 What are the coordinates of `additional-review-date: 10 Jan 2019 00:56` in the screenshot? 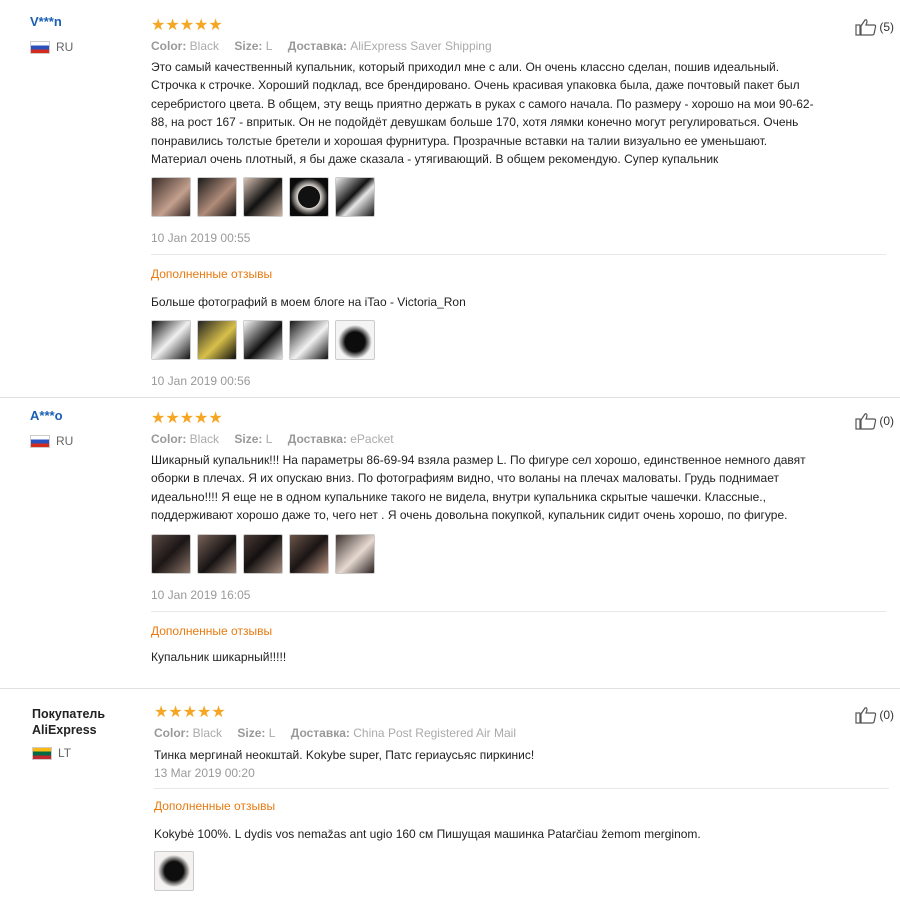 It's located at (201, 381).